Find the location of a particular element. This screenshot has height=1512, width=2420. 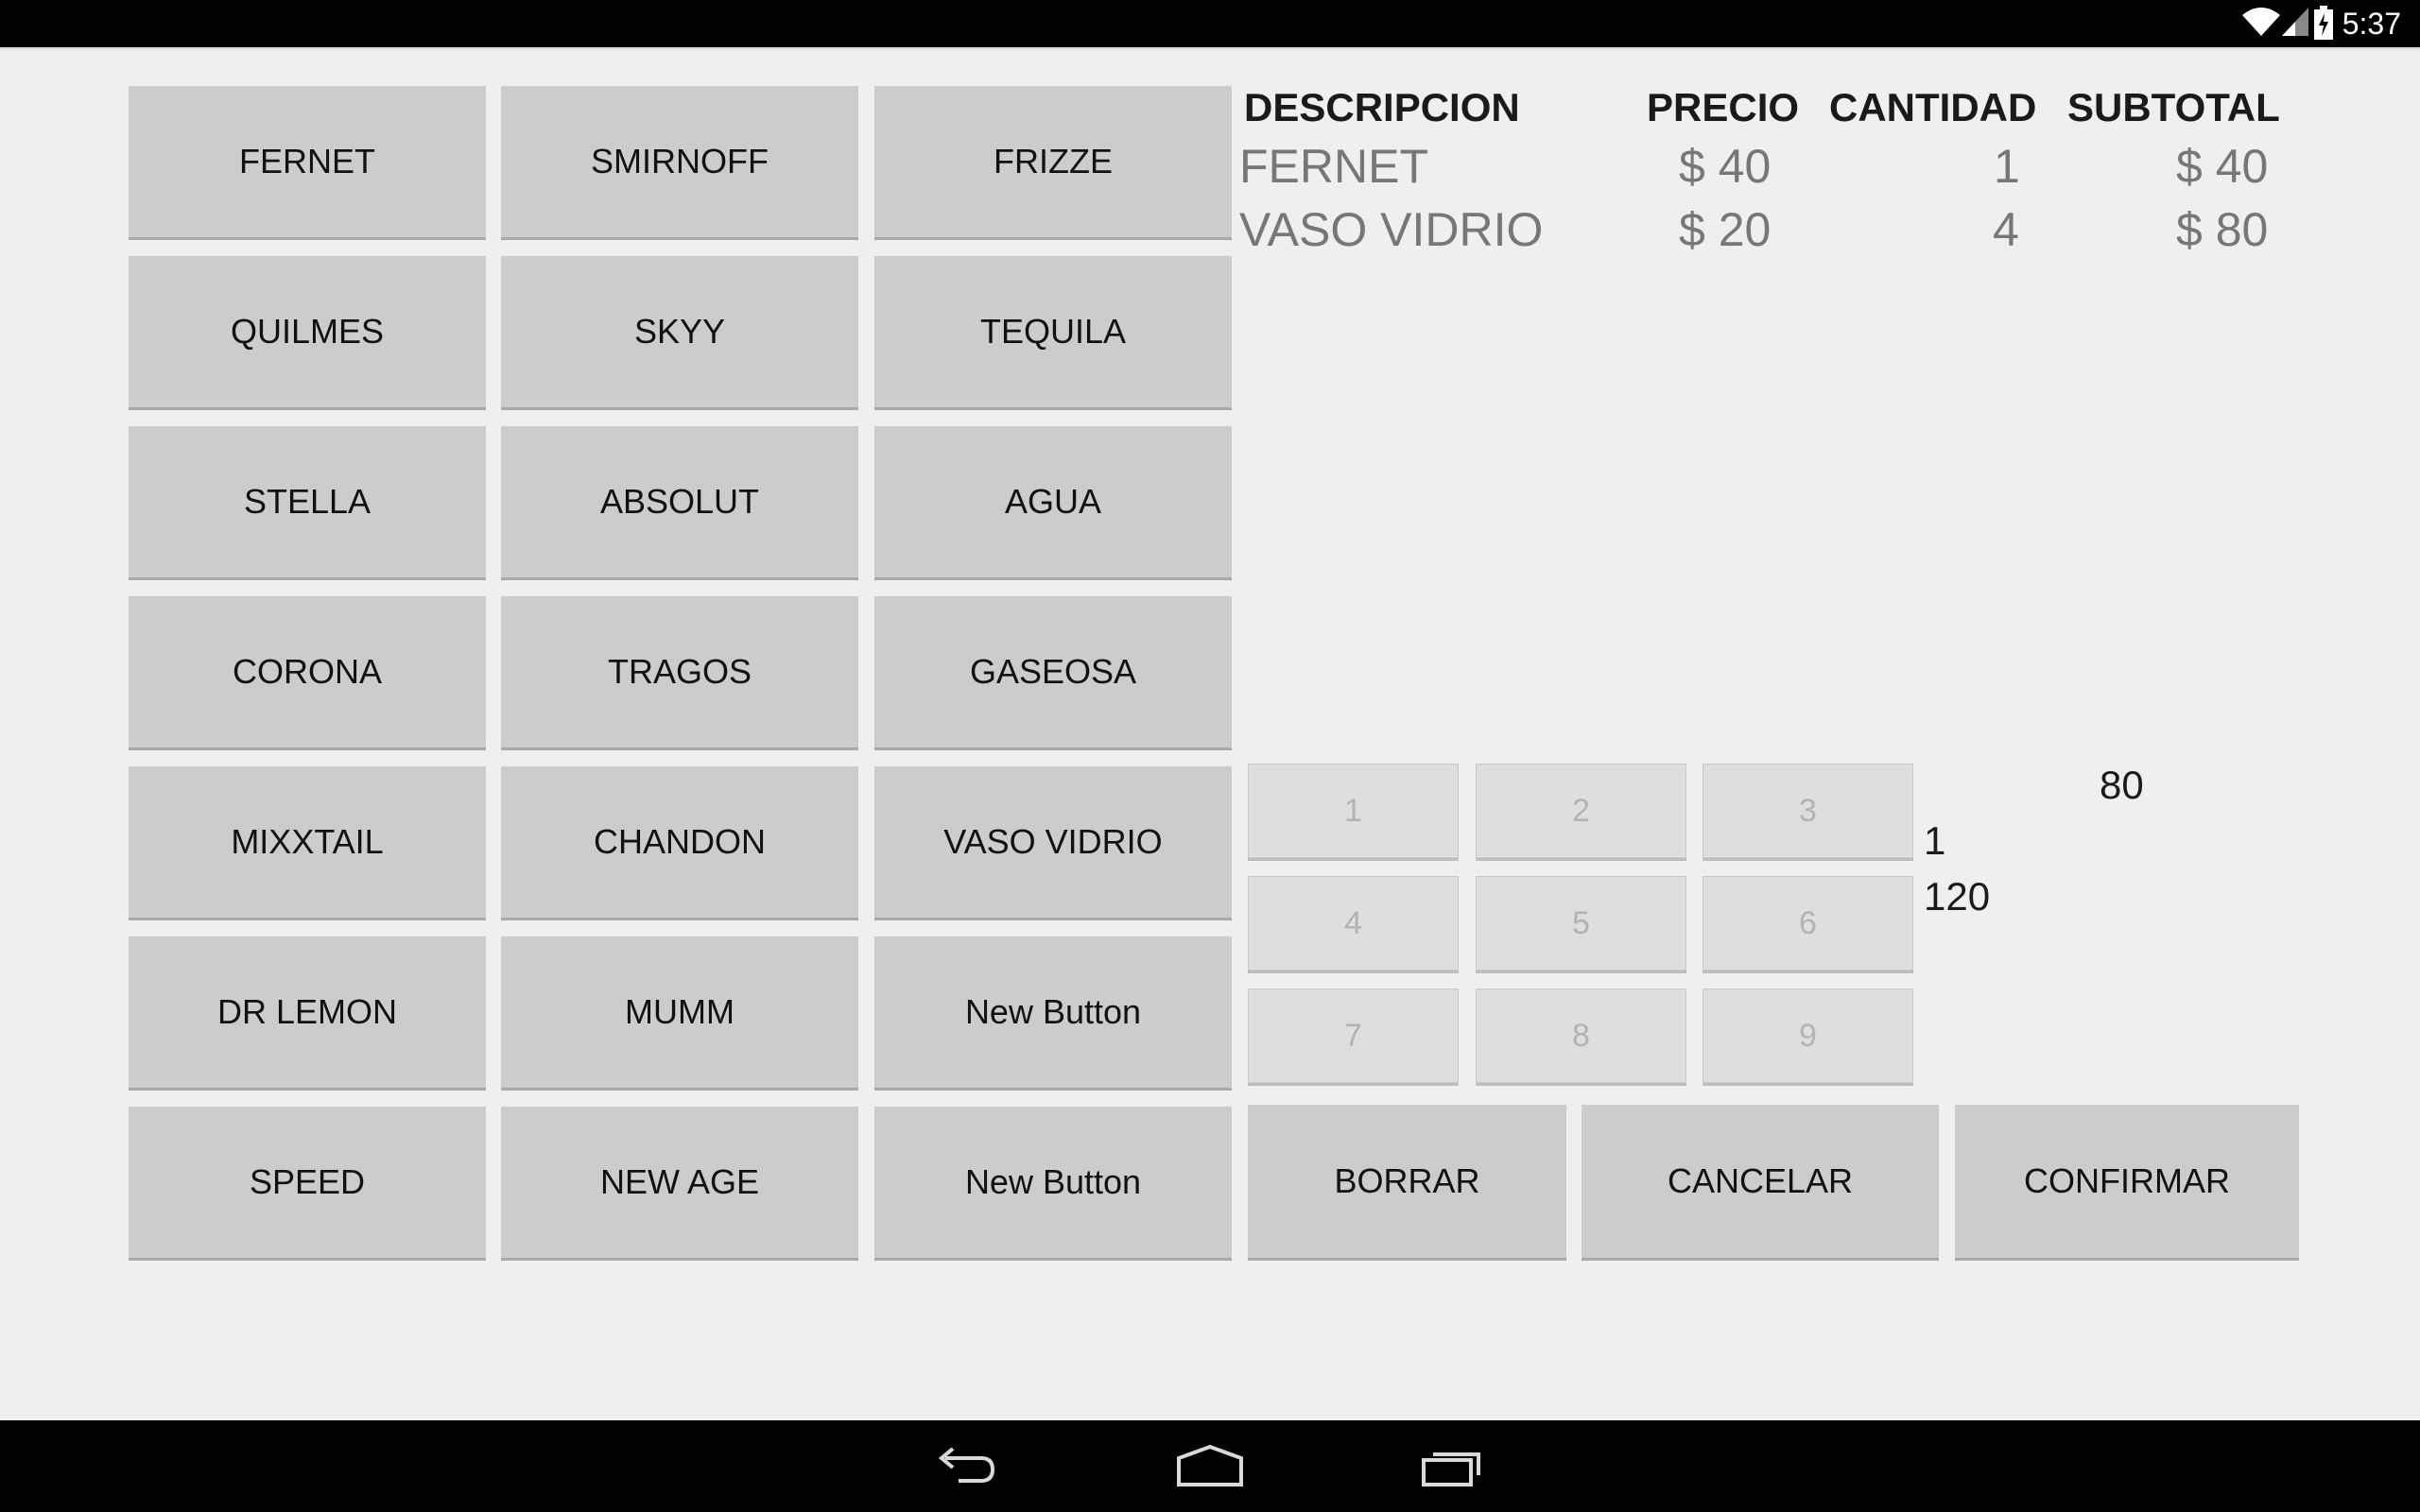

product-button-dr-lemon: DR LEMON is located at coordinates (307, 1012).